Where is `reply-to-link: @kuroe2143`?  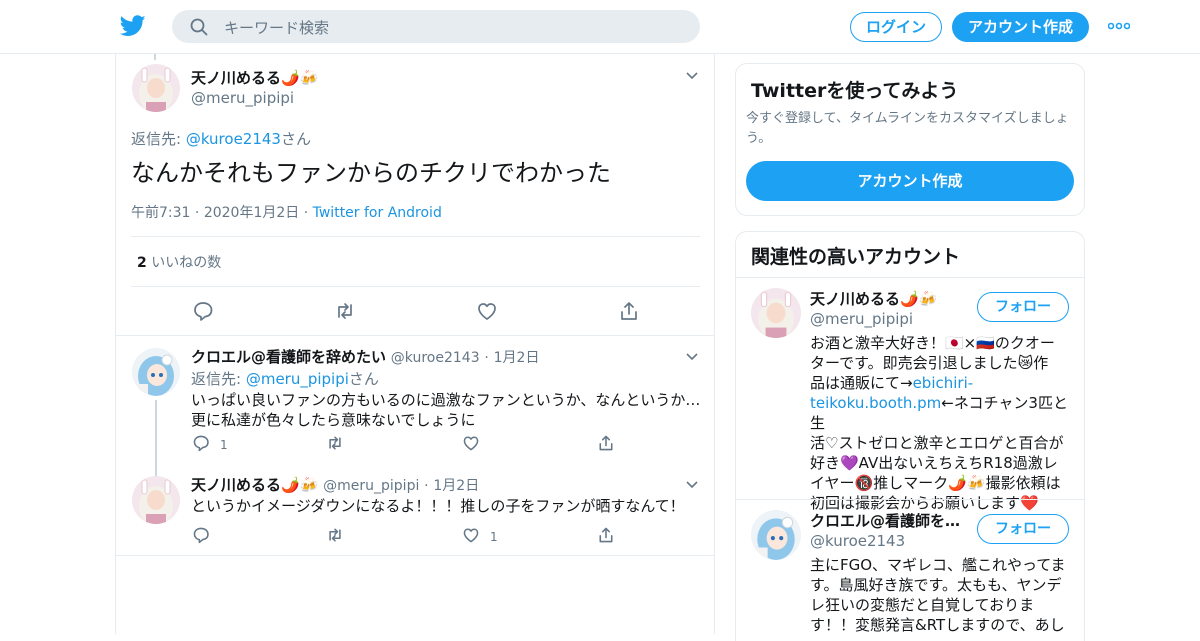
reply-to-link: @kuroe2143 is located at coordinates (233, 139).